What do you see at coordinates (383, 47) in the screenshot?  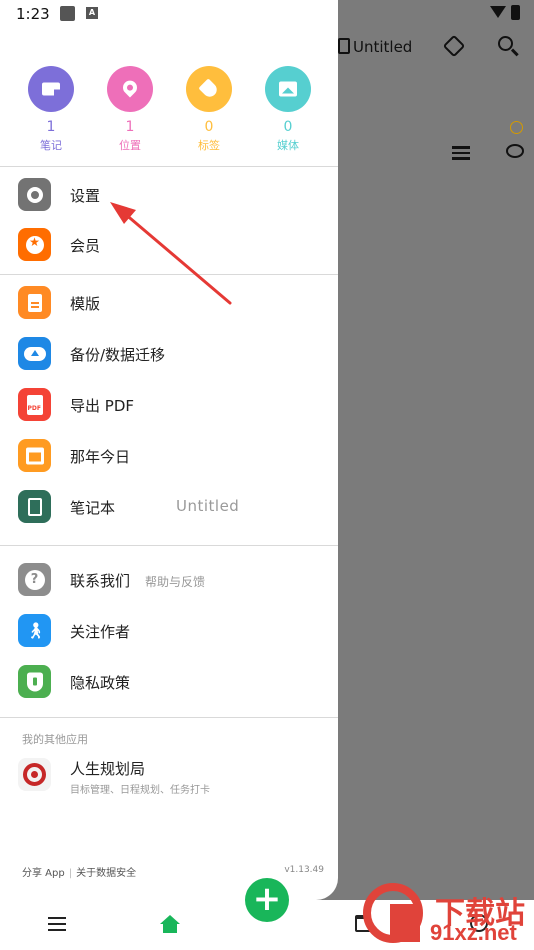 I see `background-notebook-title: Untitled` at bounding box center [383, 47].